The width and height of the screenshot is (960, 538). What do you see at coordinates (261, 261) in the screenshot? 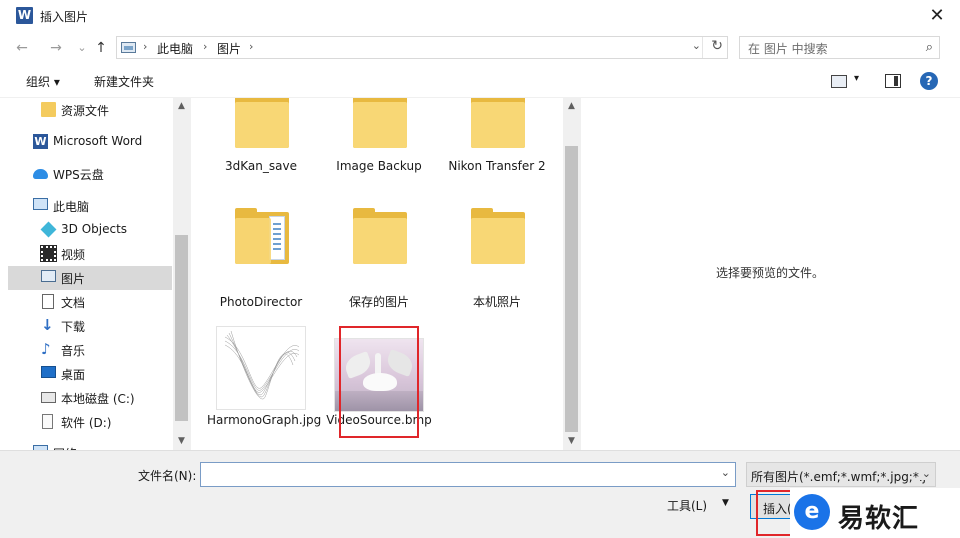
I see `file-item-photodirector: PhotoDirector` at bounding box center [261, 261].